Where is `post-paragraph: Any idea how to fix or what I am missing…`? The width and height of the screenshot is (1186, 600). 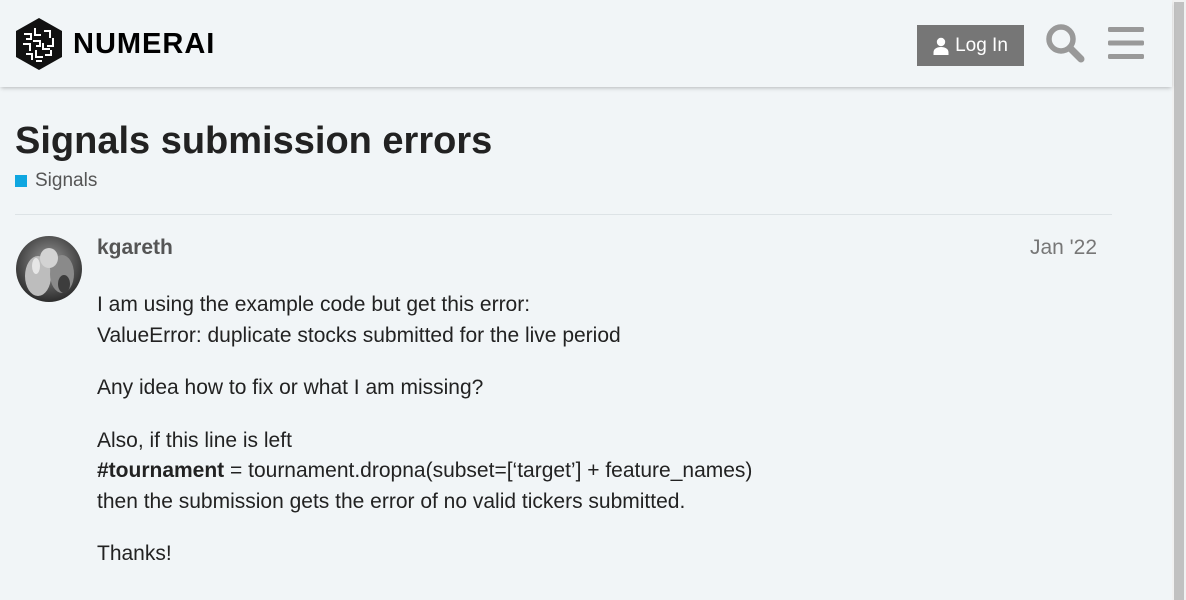
post-paragraph: Any idea how to fix or what I am missing… is located at coordinates (597, 388).